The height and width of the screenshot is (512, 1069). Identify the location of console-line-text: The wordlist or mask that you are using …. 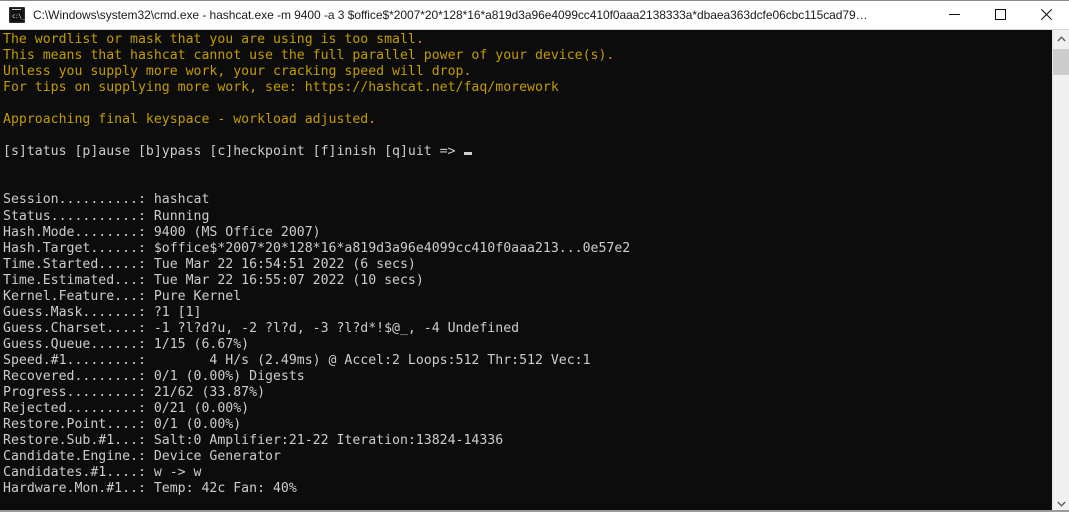
(213, 39).